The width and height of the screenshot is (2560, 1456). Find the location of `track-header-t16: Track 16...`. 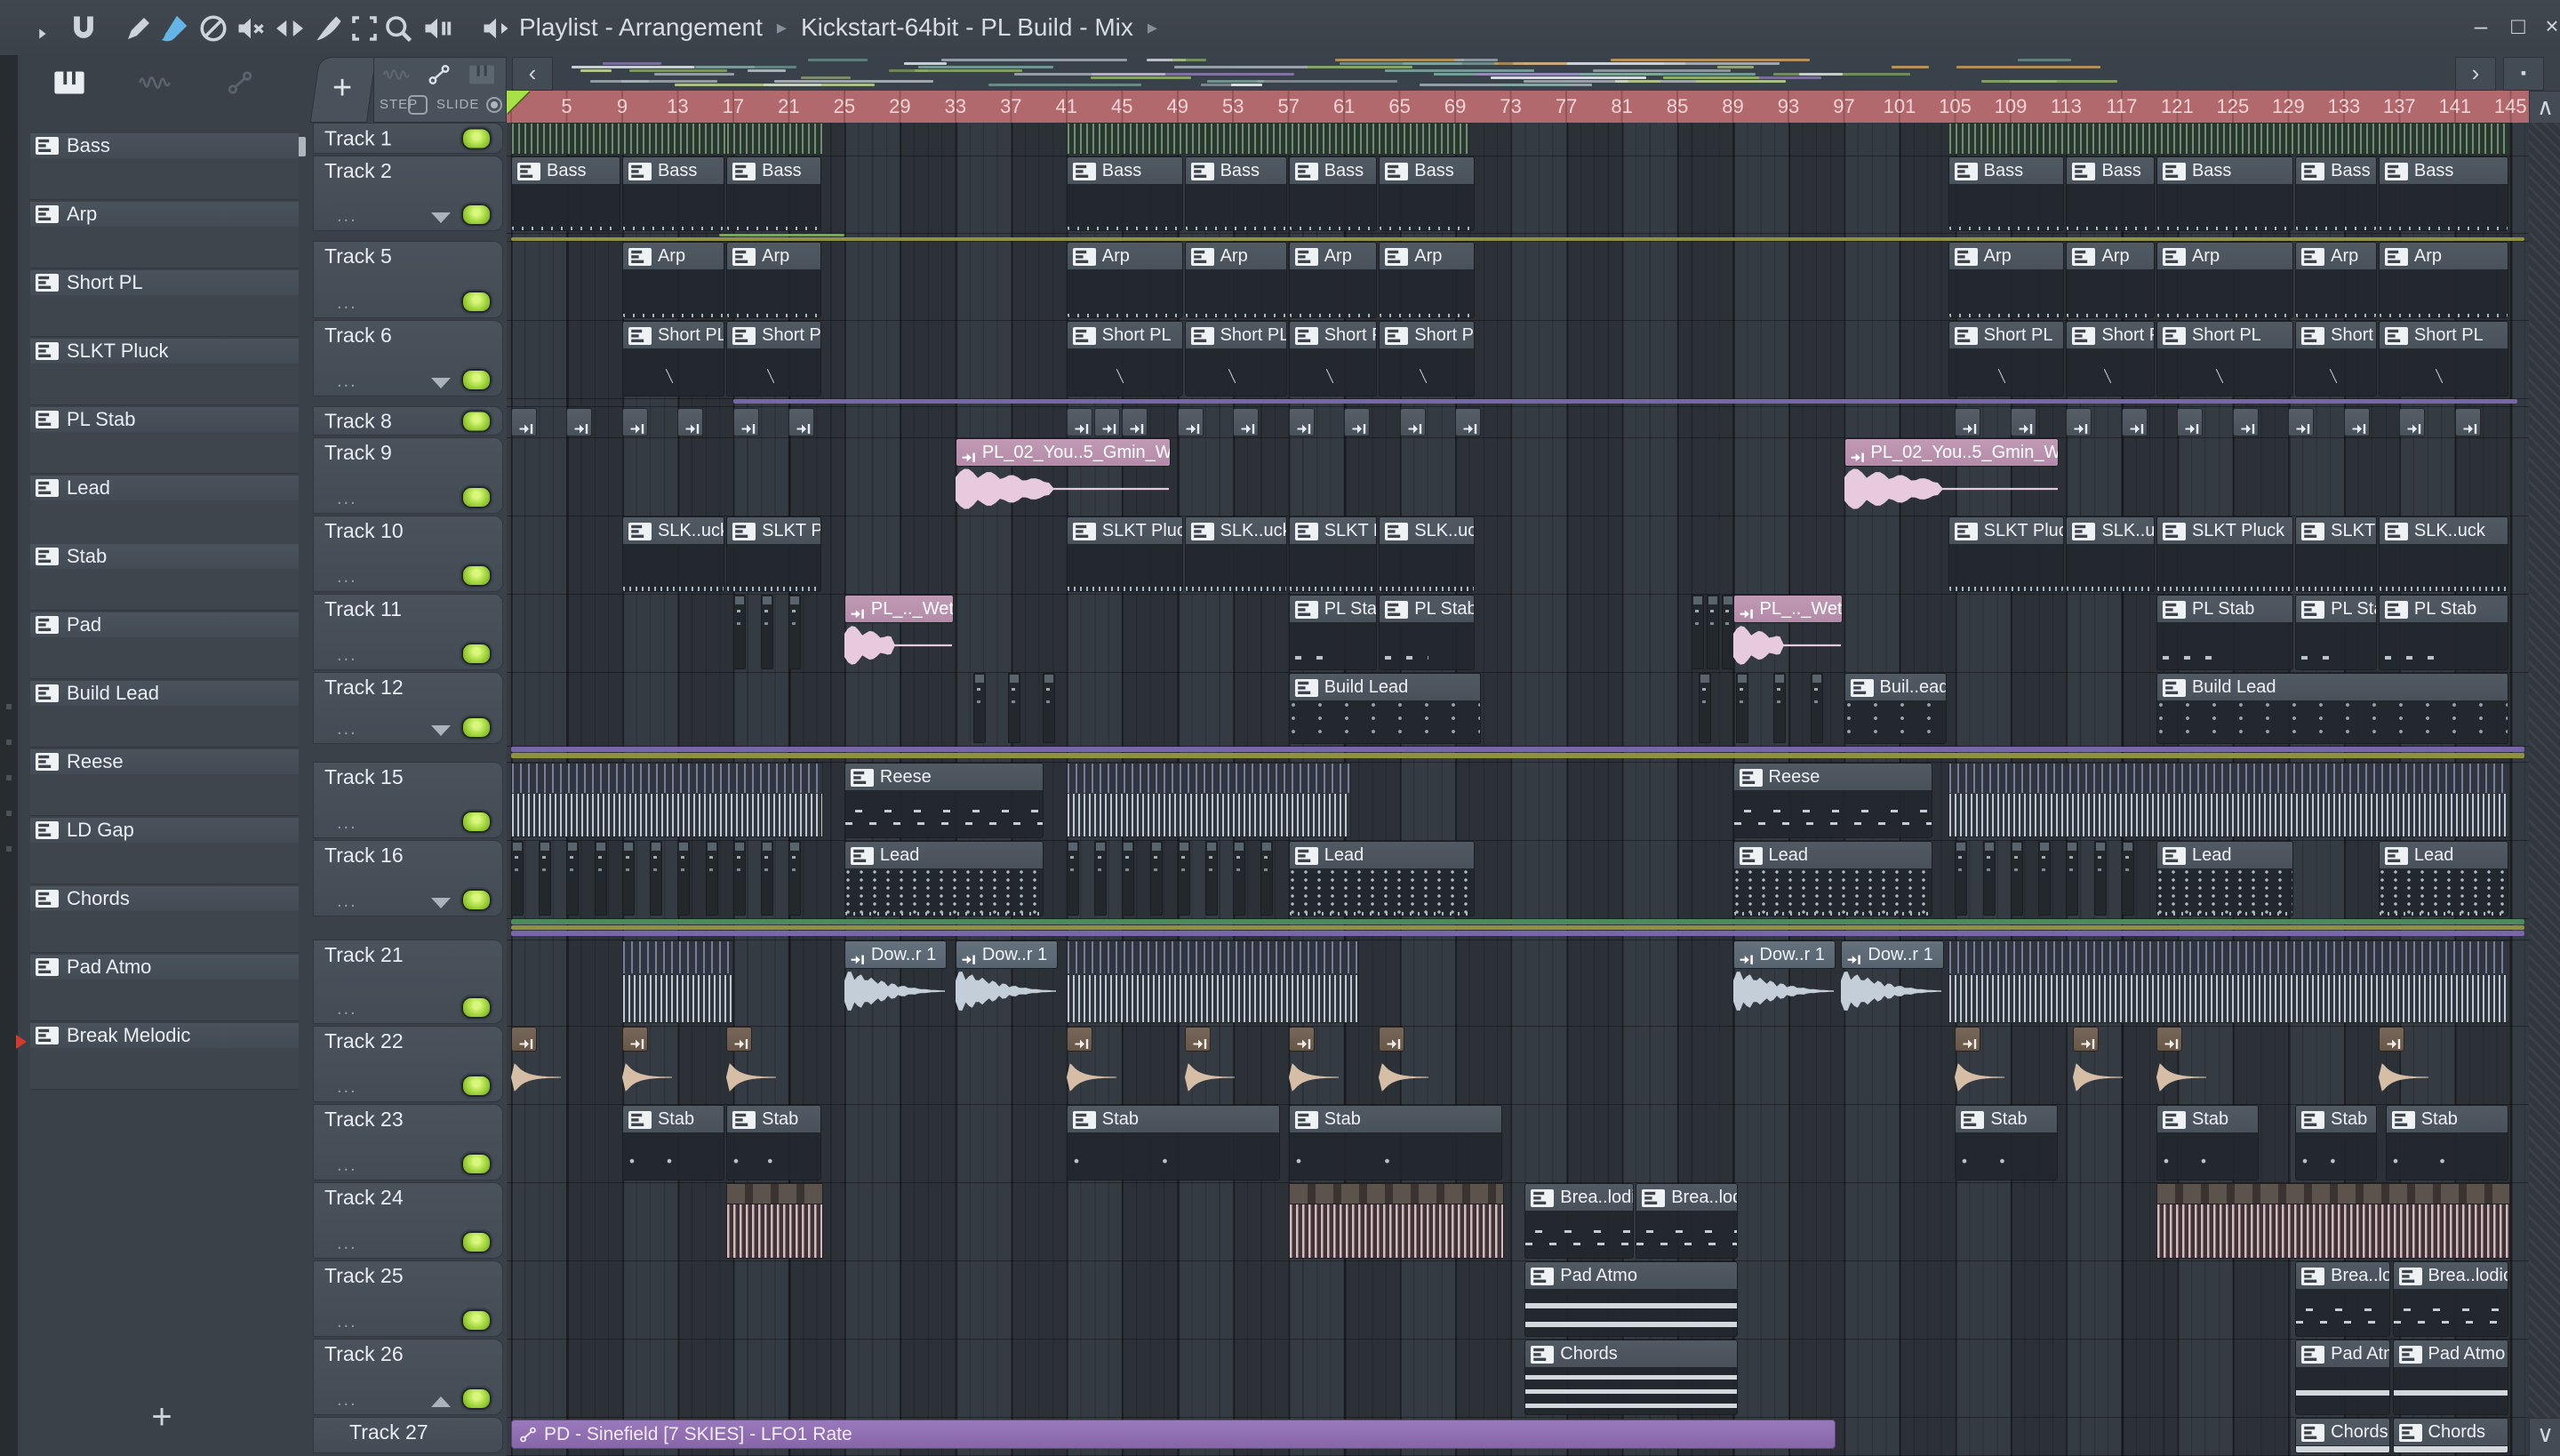

track-header-t16: Track 16... is located at coordinates (408, 878).